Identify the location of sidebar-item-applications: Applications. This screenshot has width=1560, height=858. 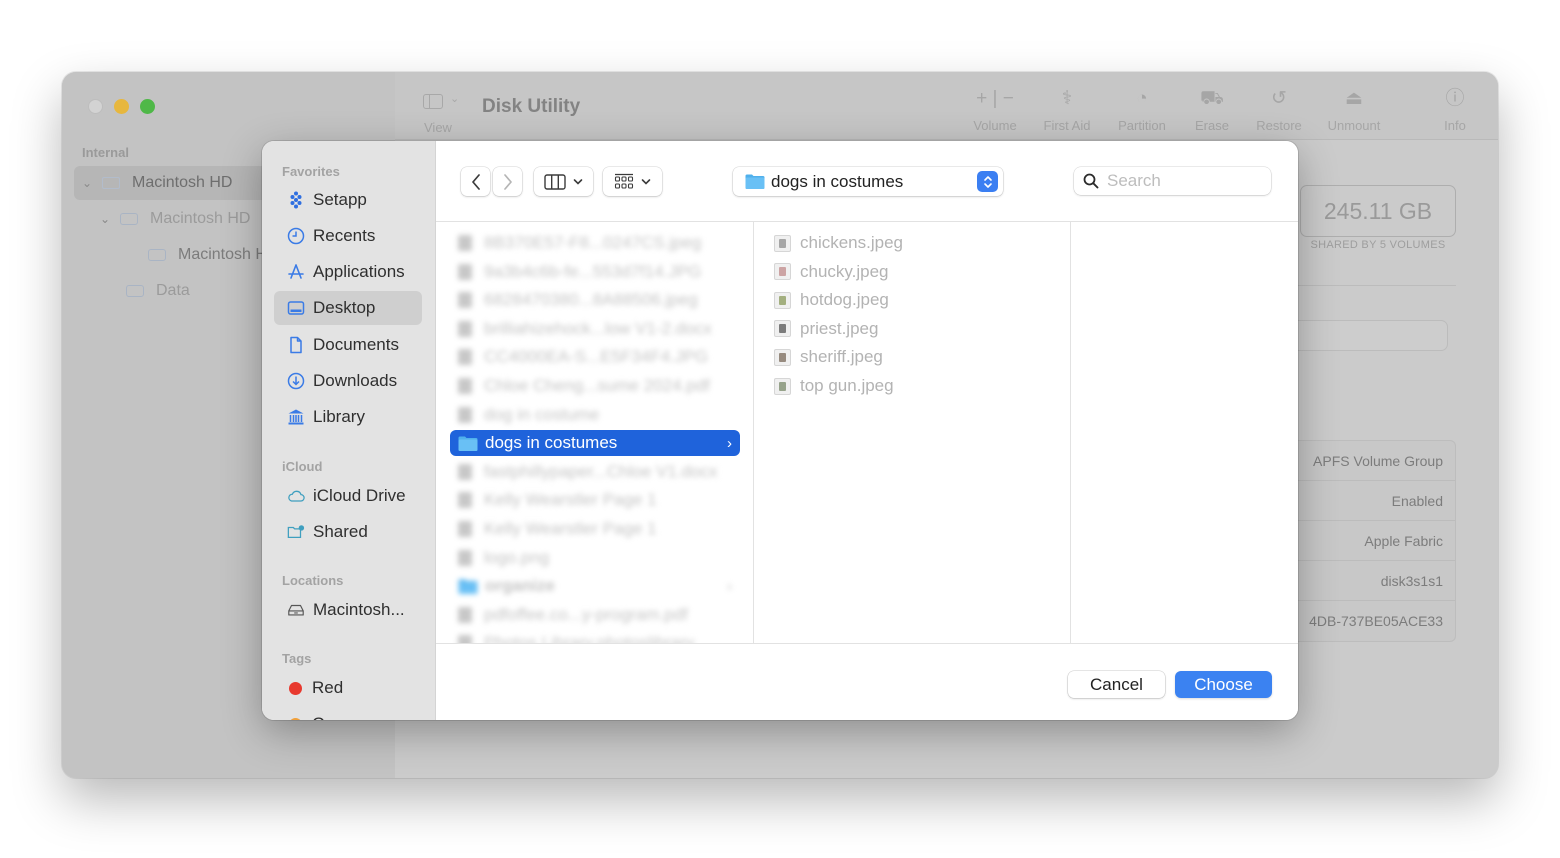
(348, 272).